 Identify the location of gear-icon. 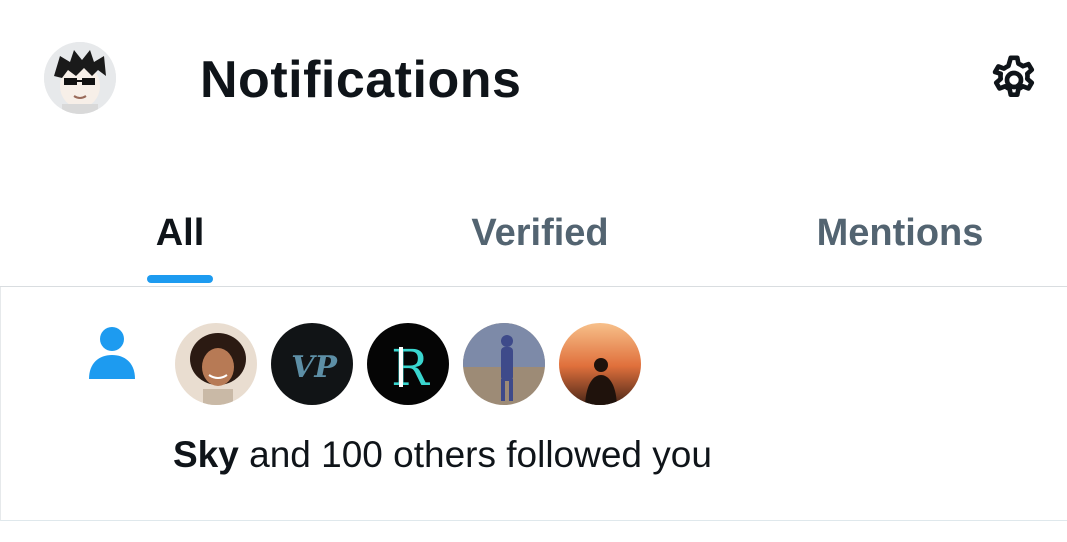
(1013, 76).